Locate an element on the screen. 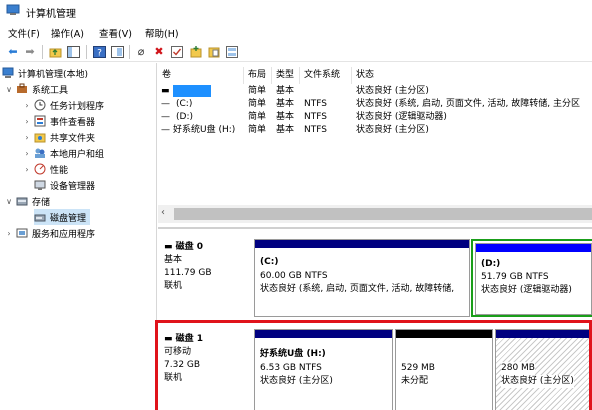 The width and height of the screenshot is (592, 410). partition-status: 状态良好 (系统, 启动, 页面文件, 活动, 故障转储, is located at coordinates (357, 289).